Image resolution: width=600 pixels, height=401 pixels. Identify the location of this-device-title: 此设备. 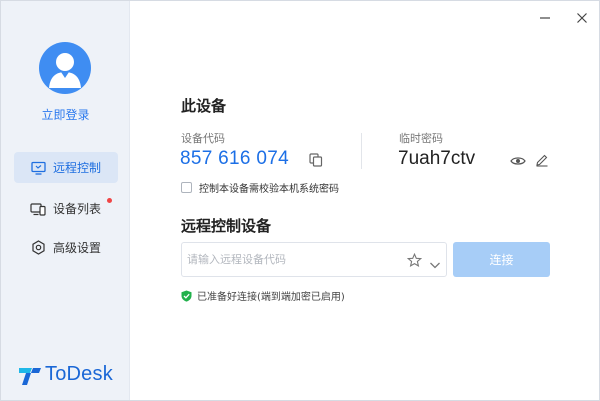
(204, 106).